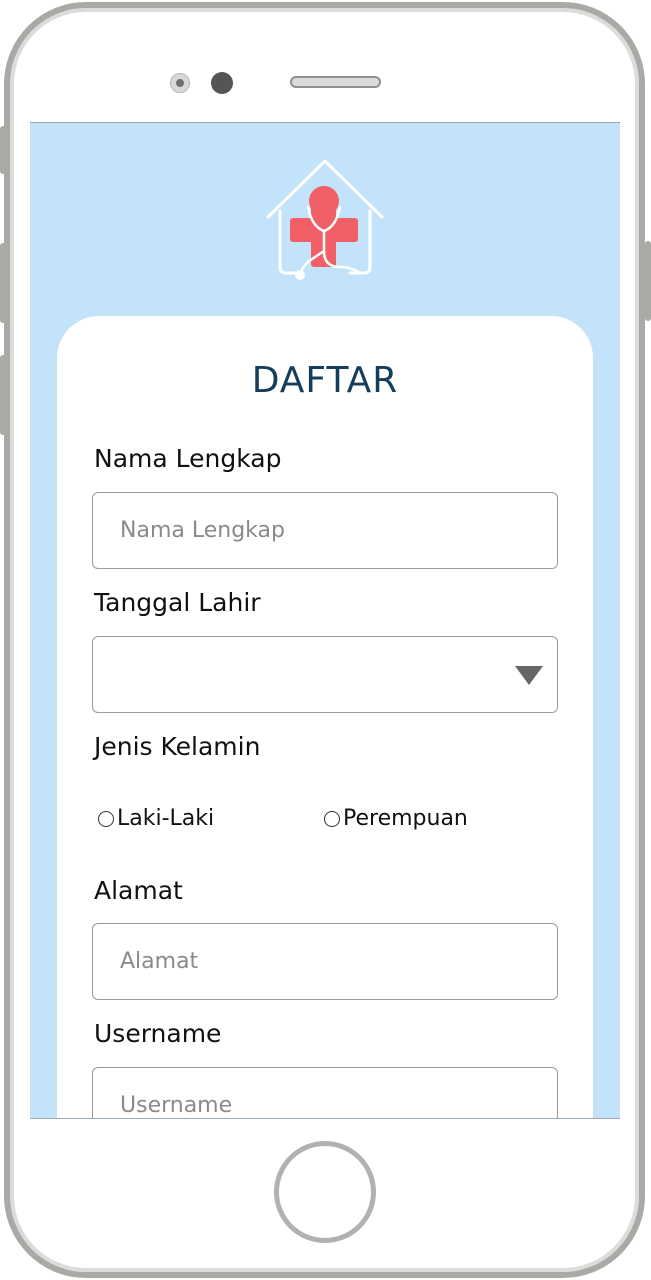 This screenshot has width=651, height=1280. Describe the element at coordinates (138, 890) in the screenshot. I see `address-label: Alamat` at that location.